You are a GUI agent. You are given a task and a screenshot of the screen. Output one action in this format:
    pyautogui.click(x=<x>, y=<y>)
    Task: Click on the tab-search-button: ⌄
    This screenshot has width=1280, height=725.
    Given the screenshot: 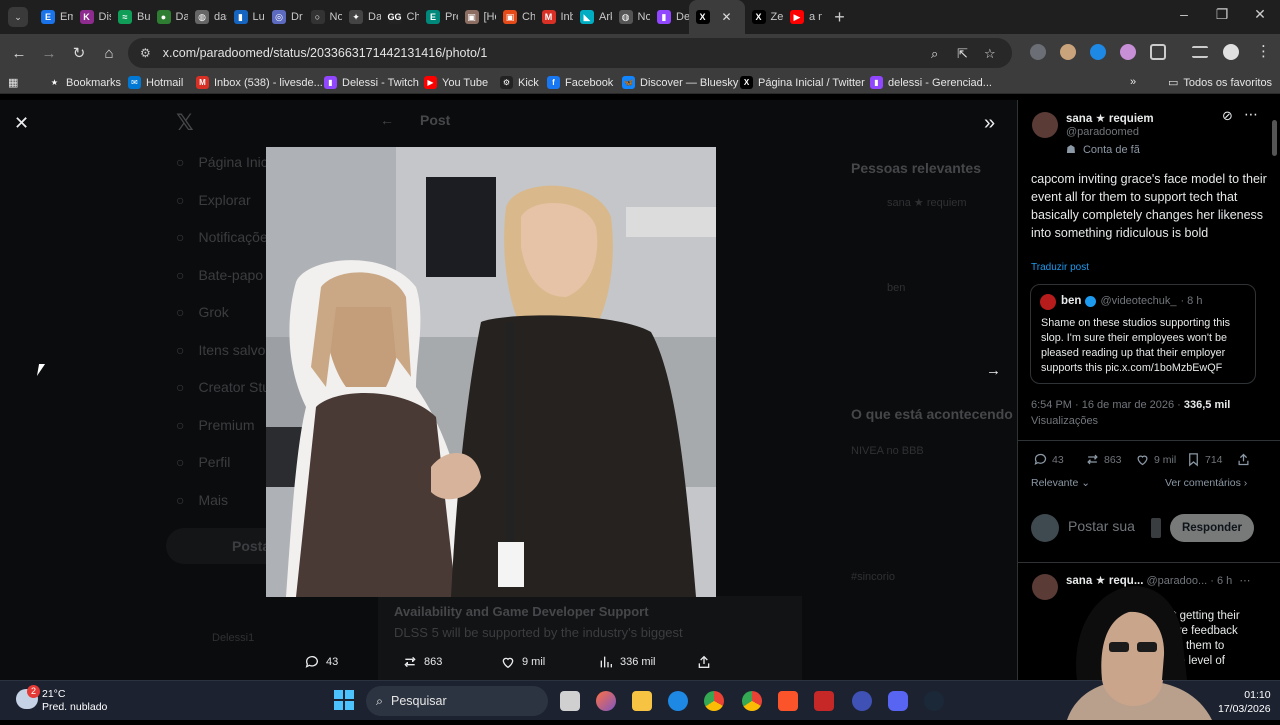 What is the action you would take?
    pyautogui.click(x=18, y=17)
    